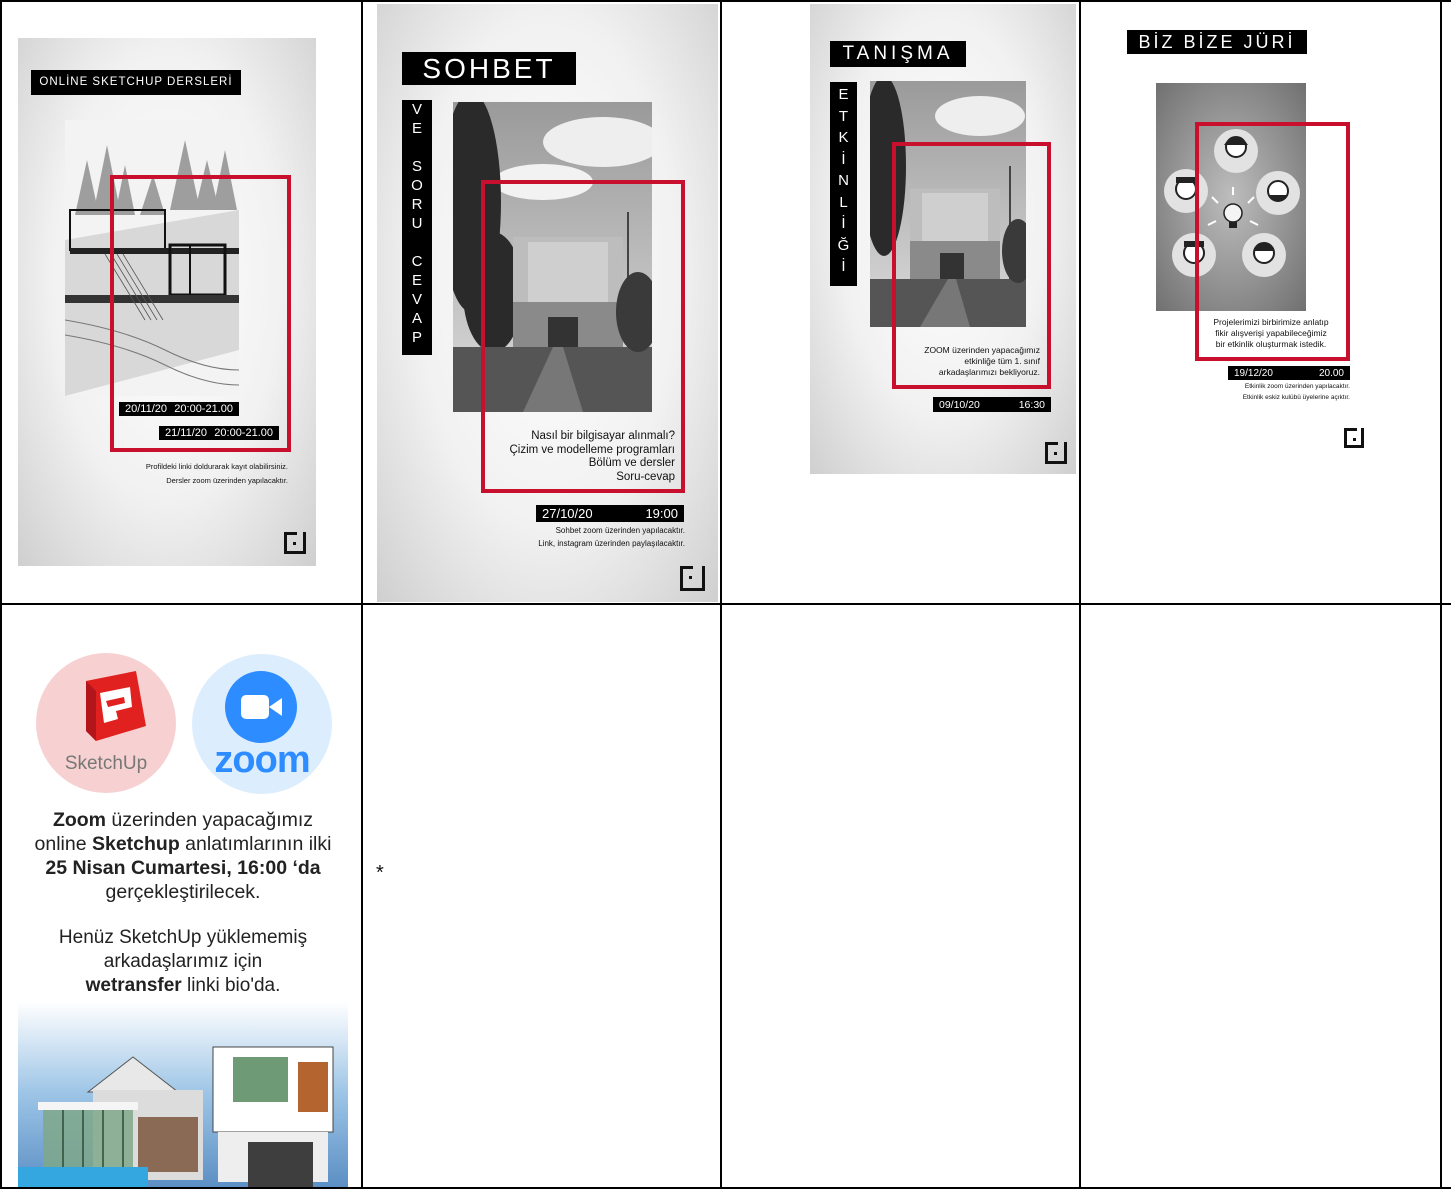  Describe the element at coordinates (133, 985) in the screenshot. I see `emphasis: wetransfer` at that location.